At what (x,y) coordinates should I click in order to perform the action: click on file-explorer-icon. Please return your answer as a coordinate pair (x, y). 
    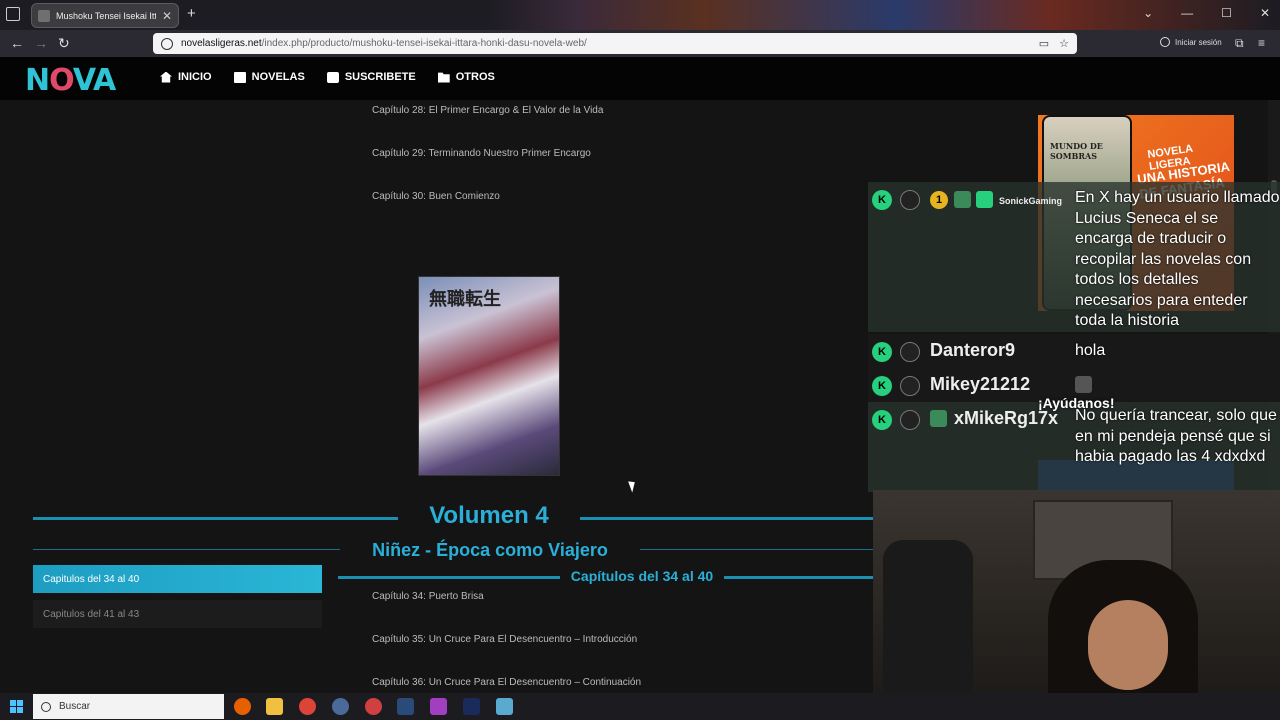
    Looking at the image, I should click on (274, 706).